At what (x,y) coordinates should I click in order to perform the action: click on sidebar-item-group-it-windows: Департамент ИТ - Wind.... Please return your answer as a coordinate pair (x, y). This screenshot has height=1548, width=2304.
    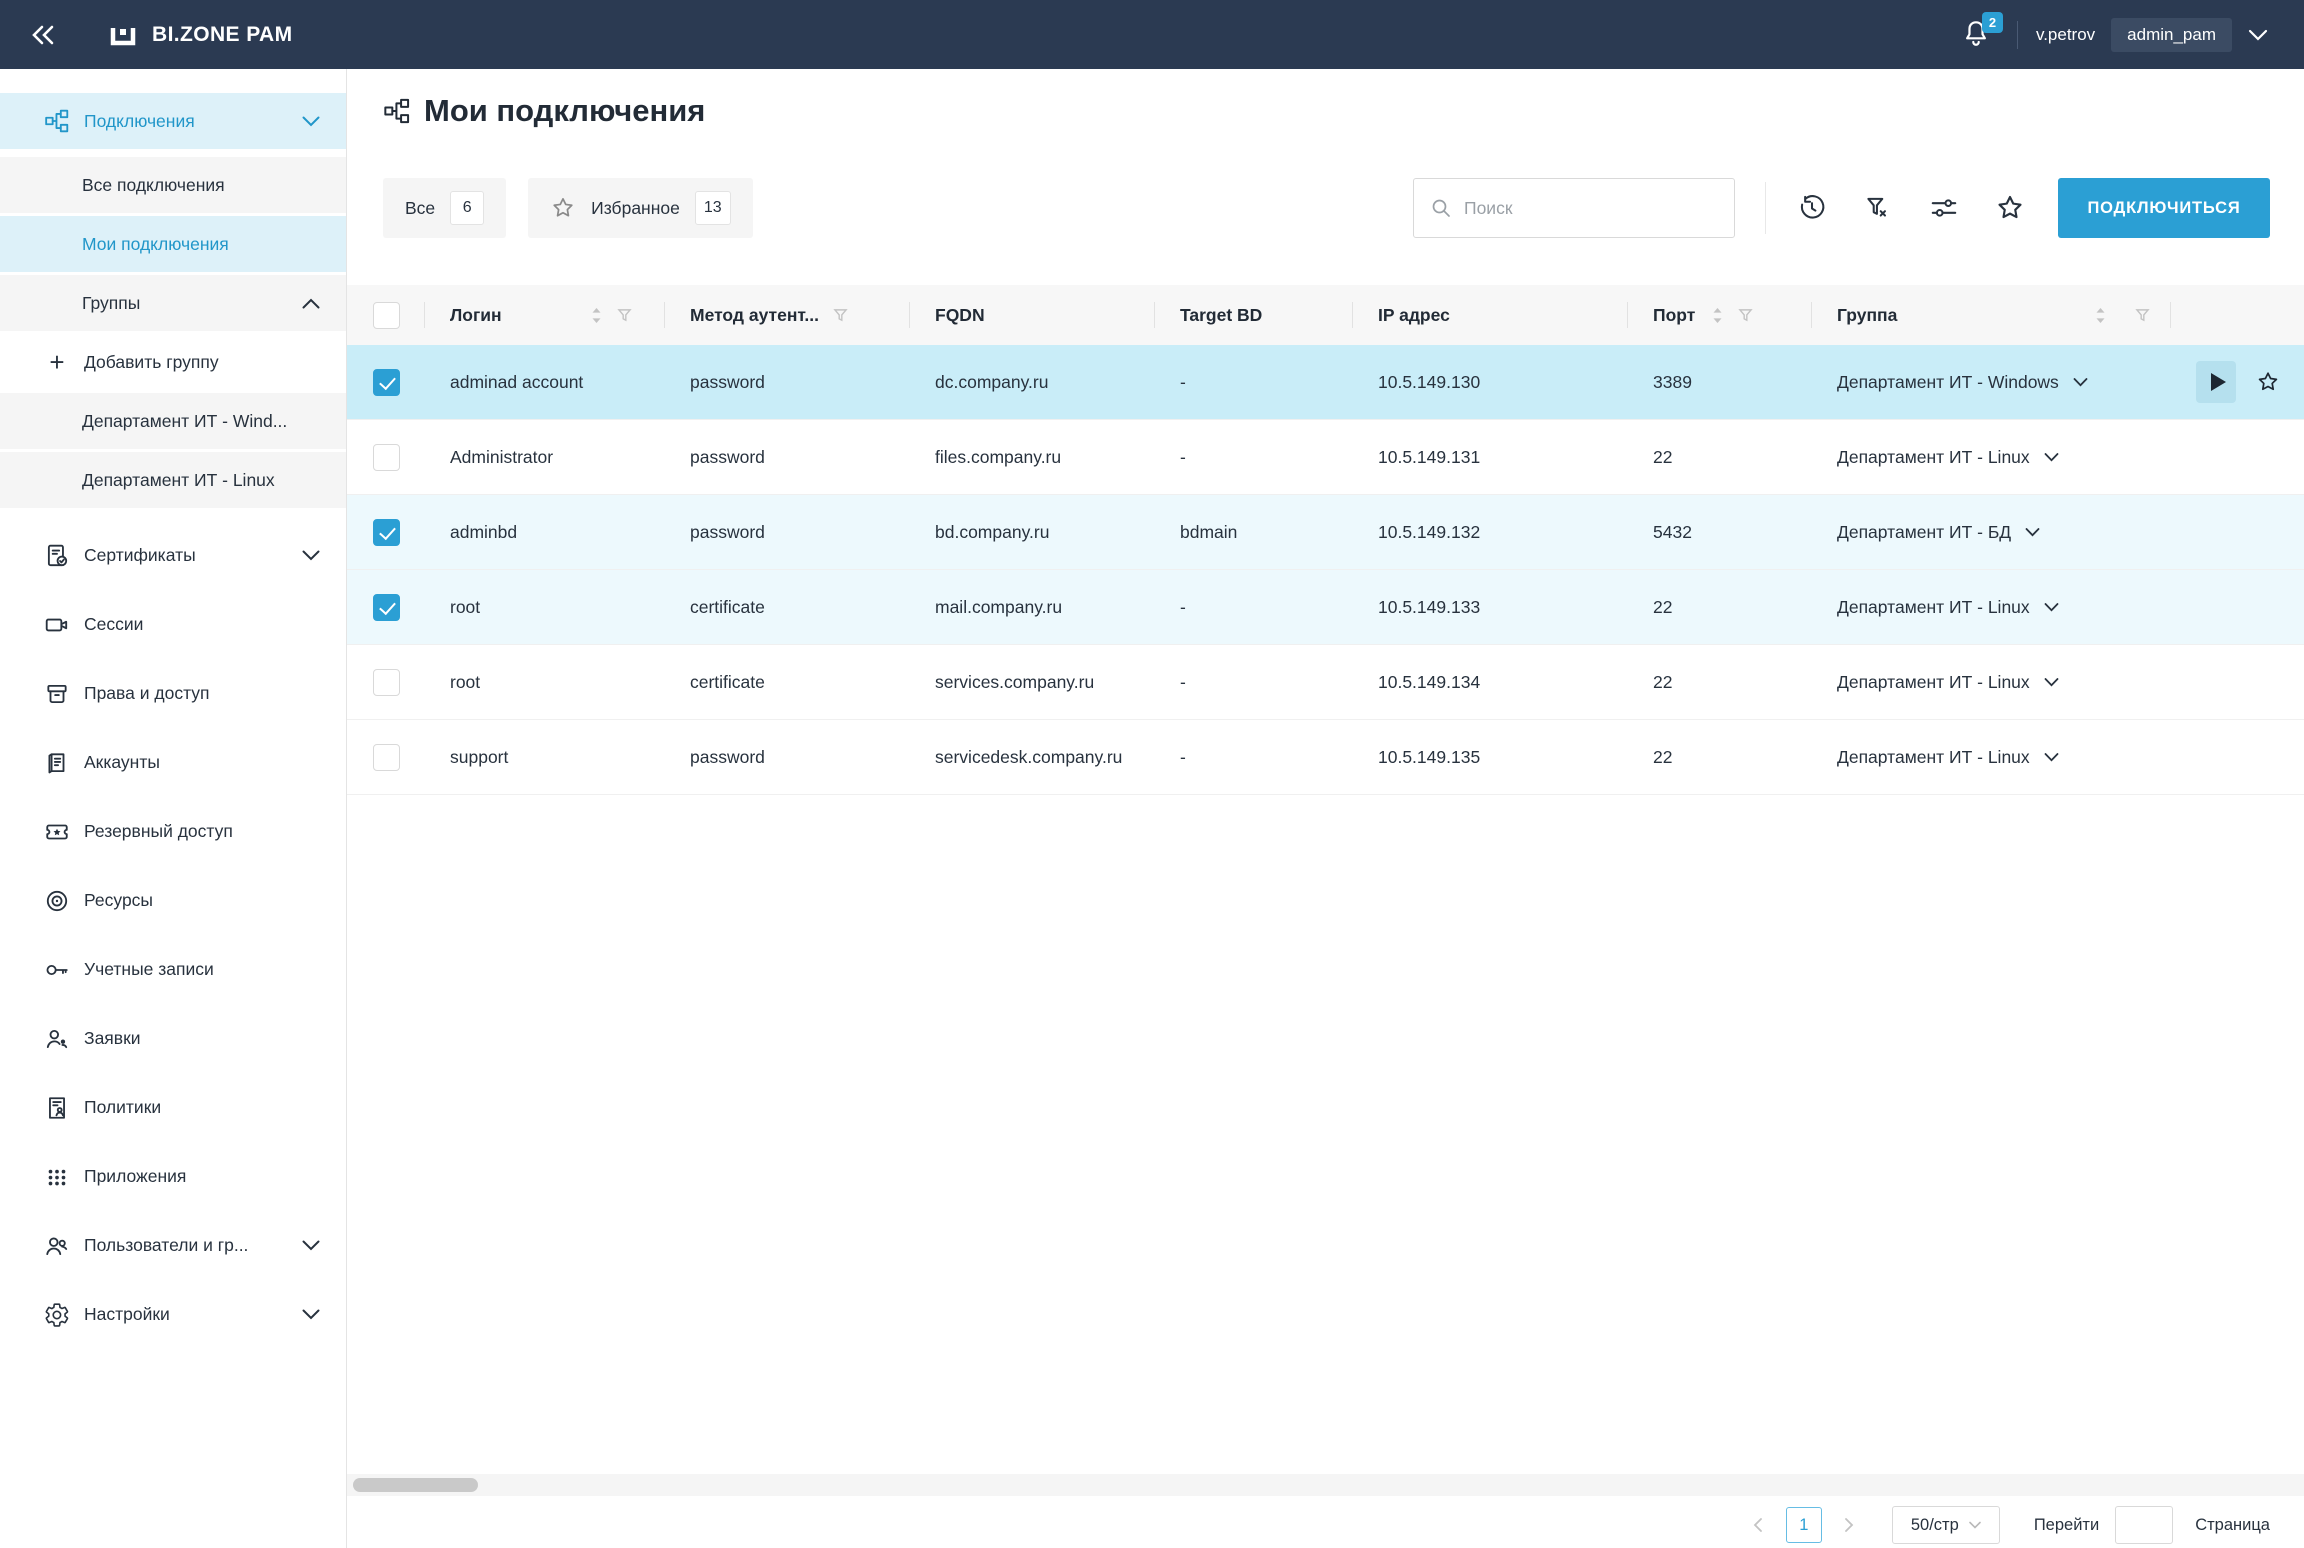
    Looking at the image, I should click on (173, 421).